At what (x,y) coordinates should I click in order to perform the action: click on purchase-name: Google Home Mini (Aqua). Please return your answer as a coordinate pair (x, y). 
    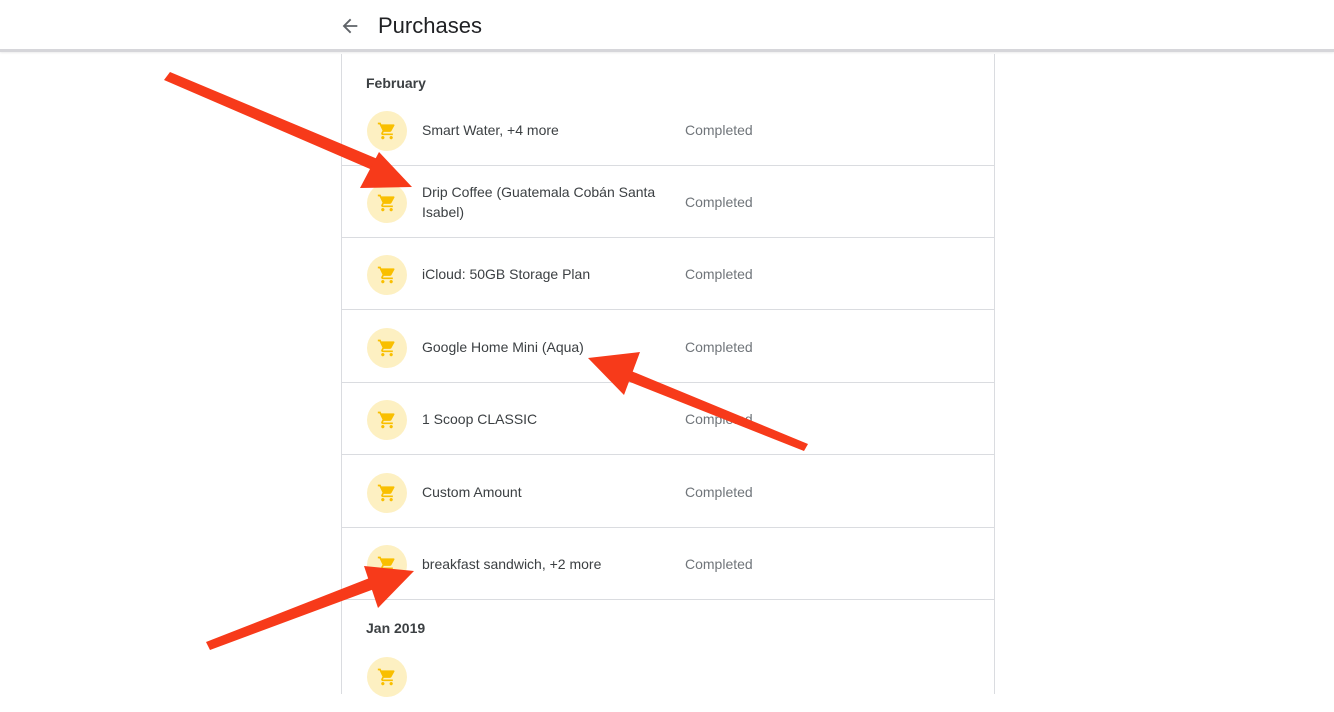
    Looking at the image, I should click on (503, 347).